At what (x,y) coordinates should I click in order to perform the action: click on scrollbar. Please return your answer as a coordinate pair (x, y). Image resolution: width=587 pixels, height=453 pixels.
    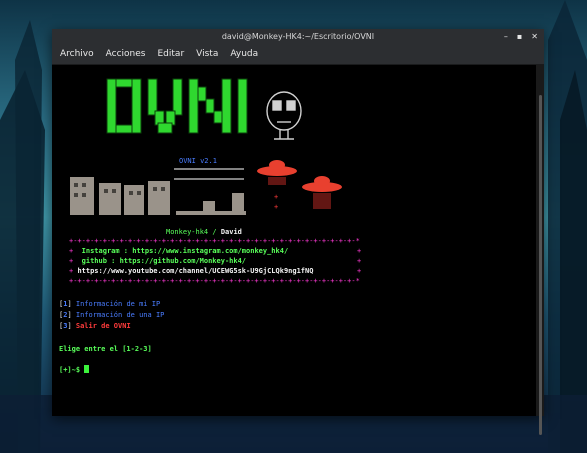
    Looking at the image, I should click on (540, 250).